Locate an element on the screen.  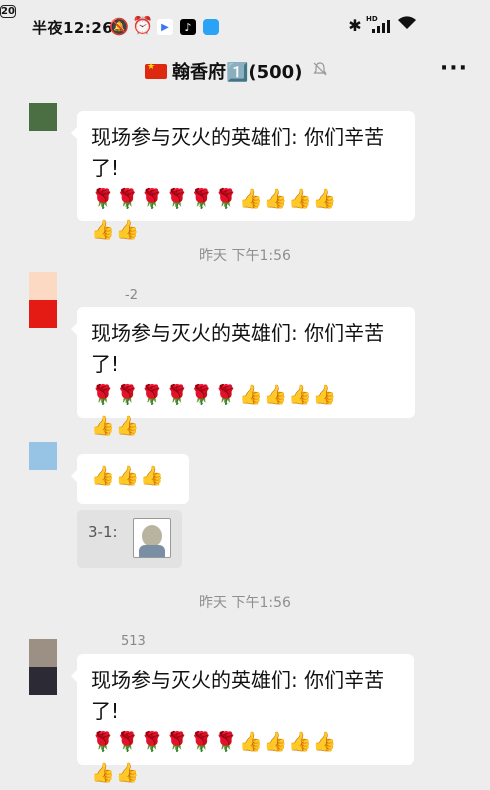
wifi-icon is located at coordinates (407, 23).